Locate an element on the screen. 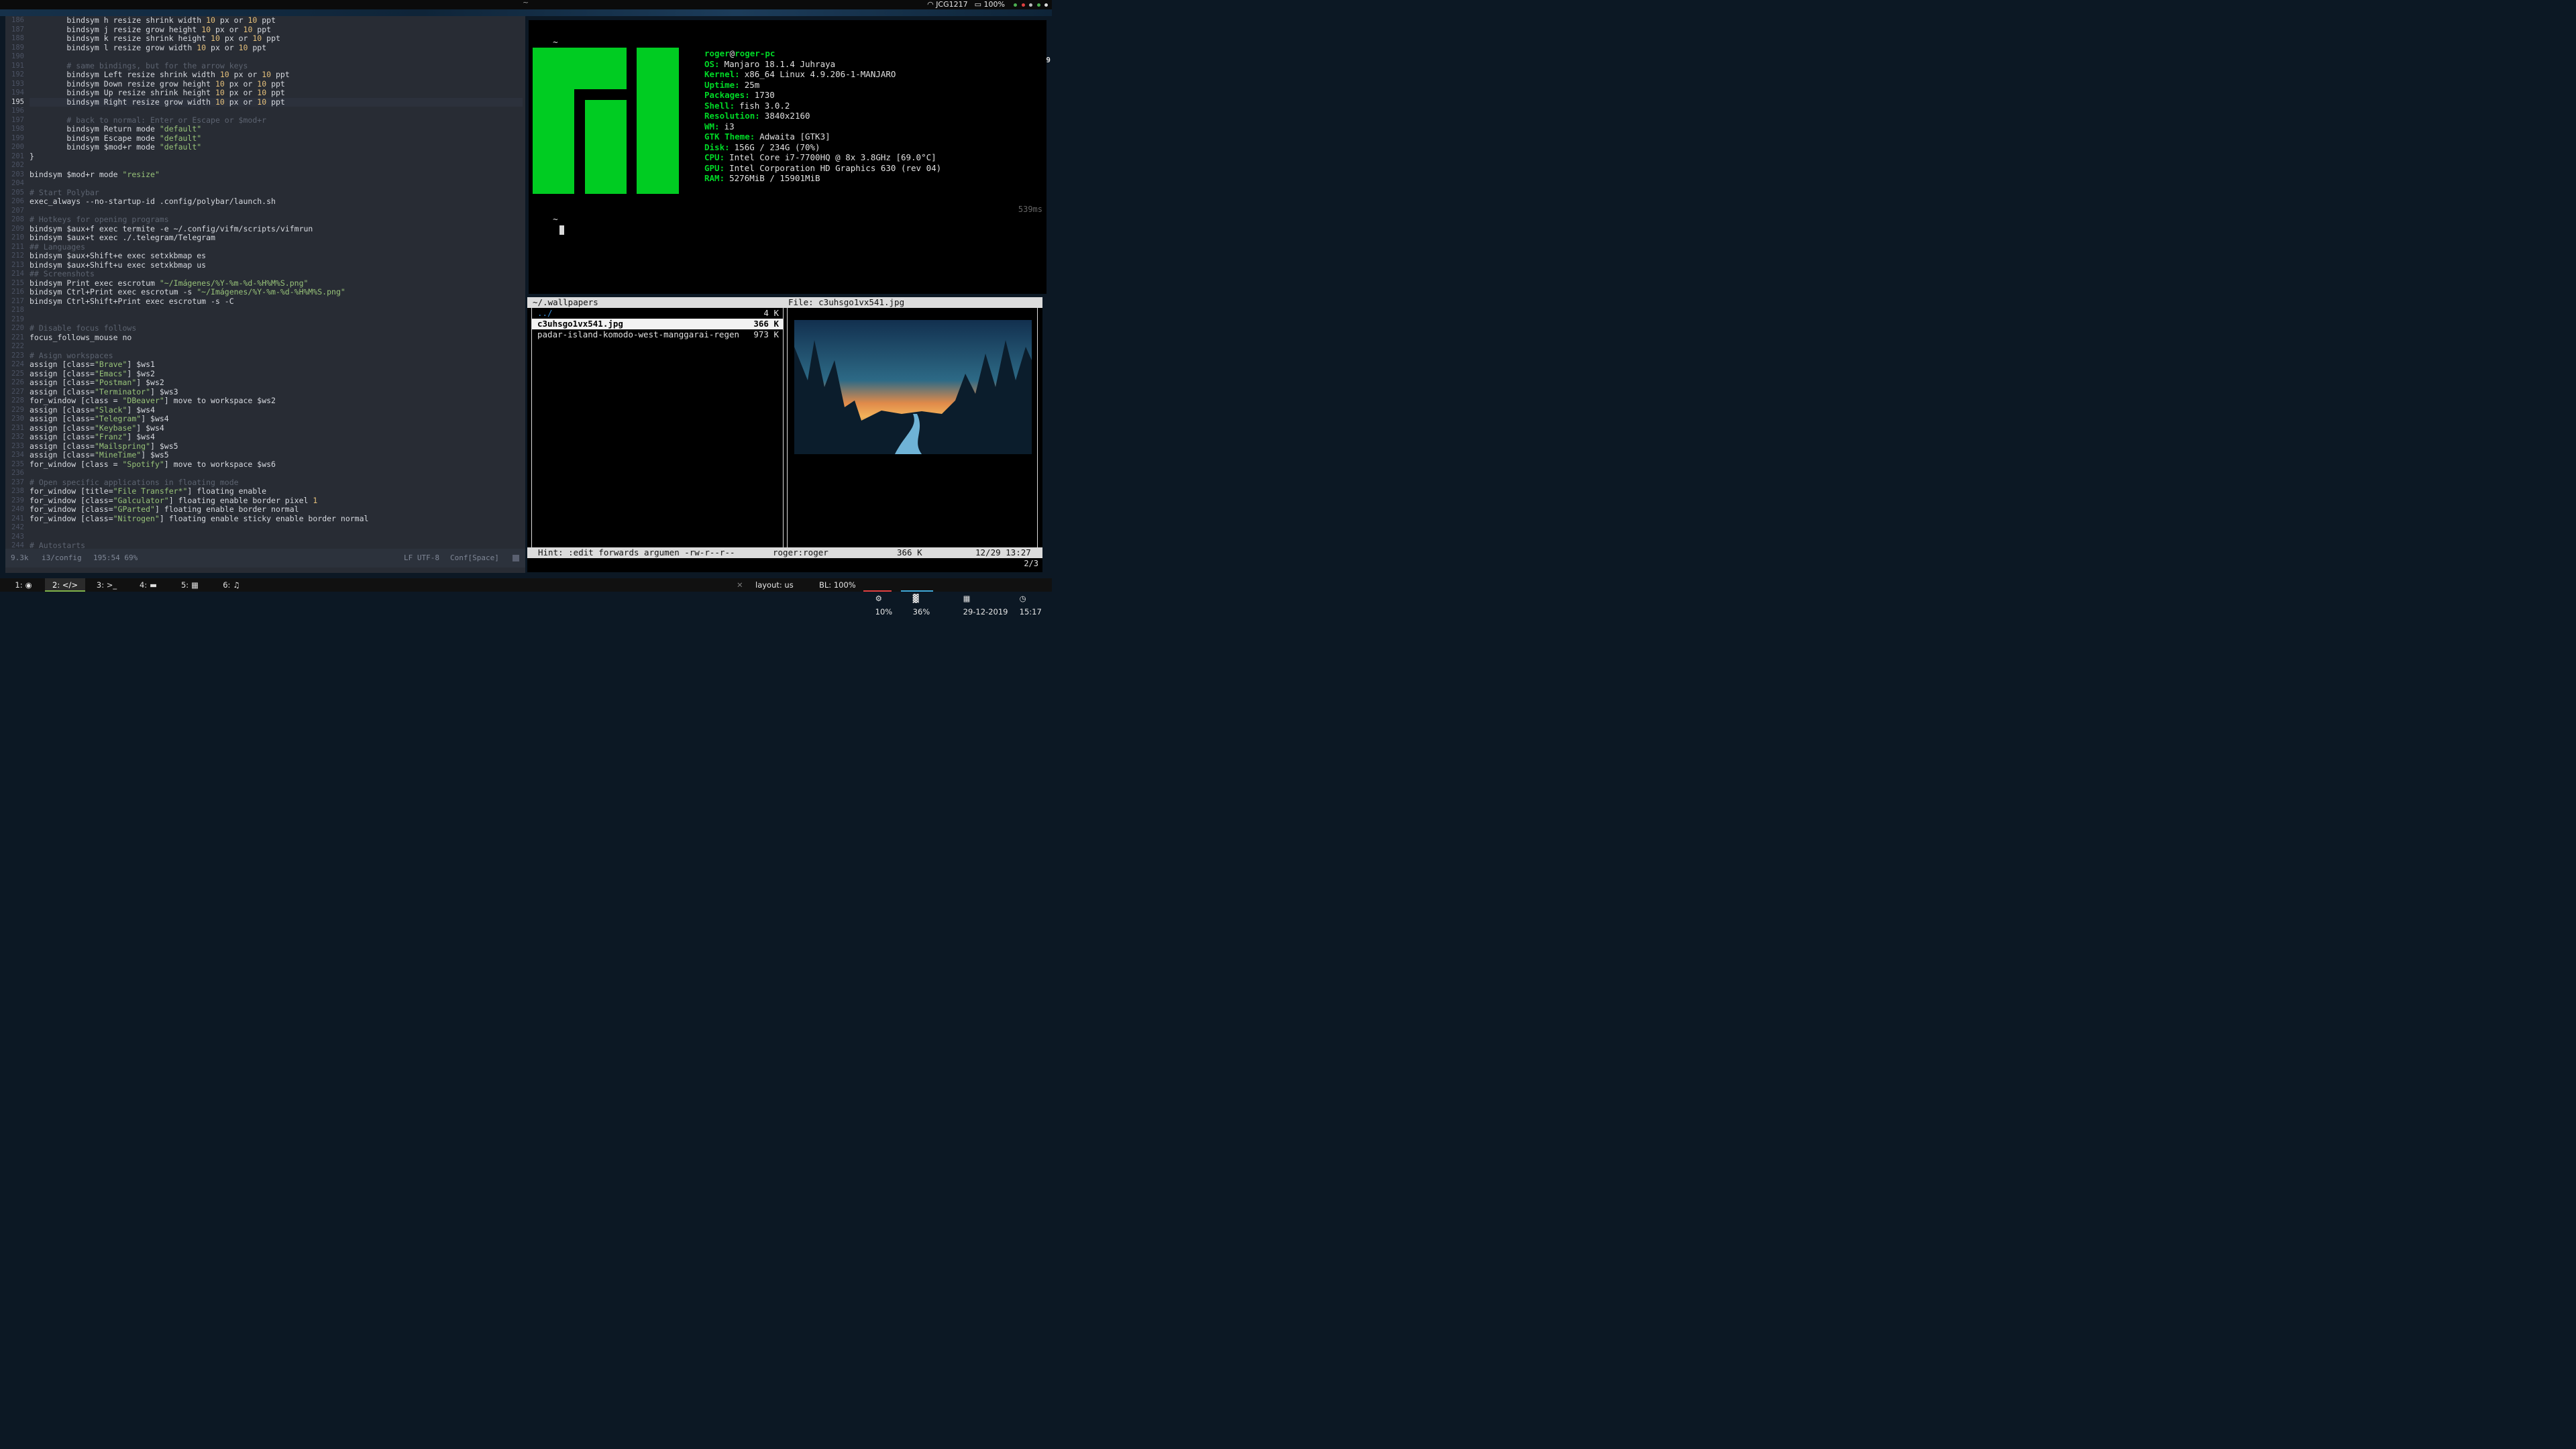 This screenshot has width=2576, height=1449. line-number: 237 is located at coordinates (17, 482).